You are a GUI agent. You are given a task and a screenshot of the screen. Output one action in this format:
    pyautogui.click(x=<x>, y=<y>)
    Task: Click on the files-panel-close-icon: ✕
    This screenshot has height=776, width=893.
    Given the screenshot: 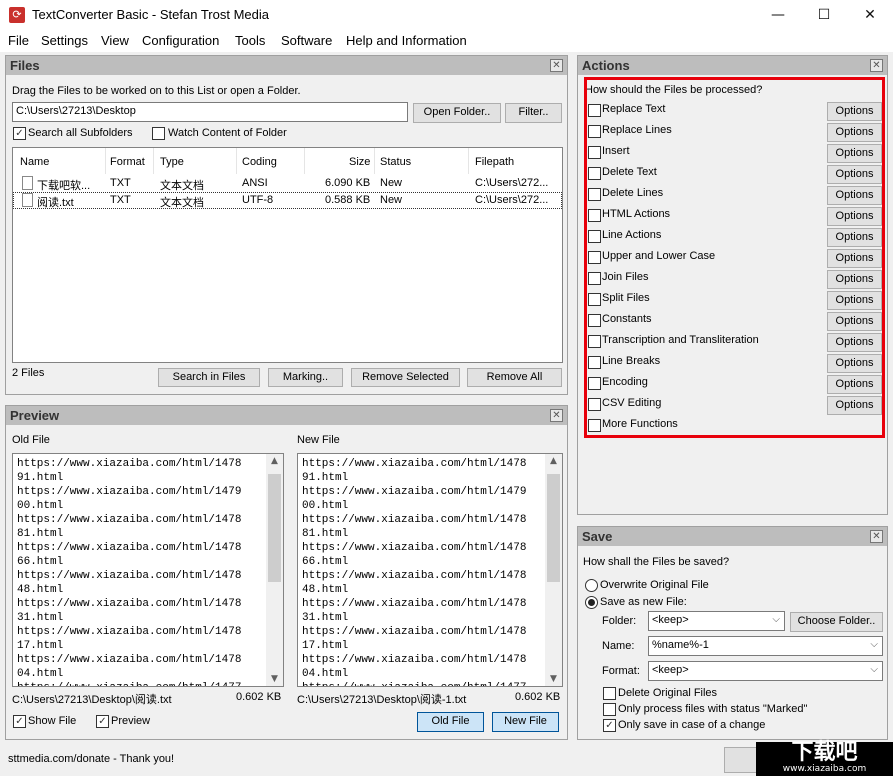 What is the action you would take?
    pyautogui.click(x=556, y=65)
    